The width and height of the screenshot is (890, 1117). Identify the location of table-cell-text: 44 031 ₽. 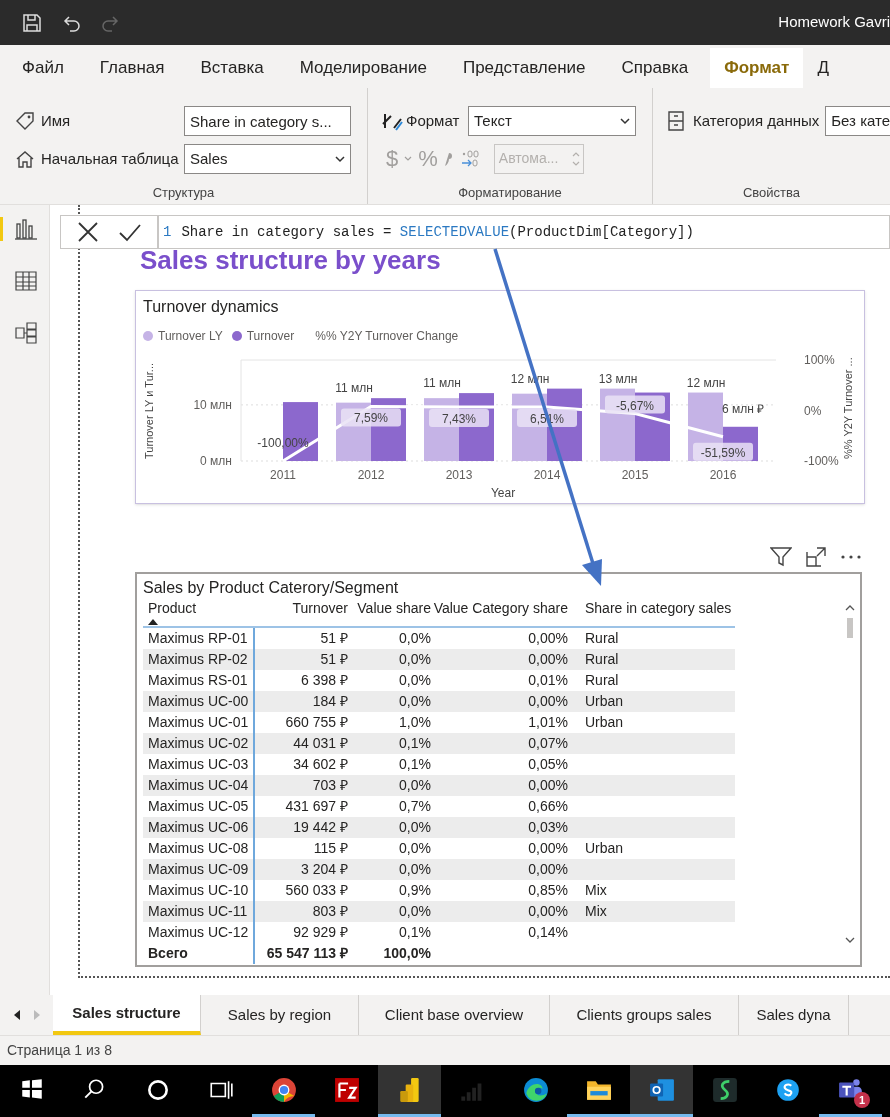
(320, 743).